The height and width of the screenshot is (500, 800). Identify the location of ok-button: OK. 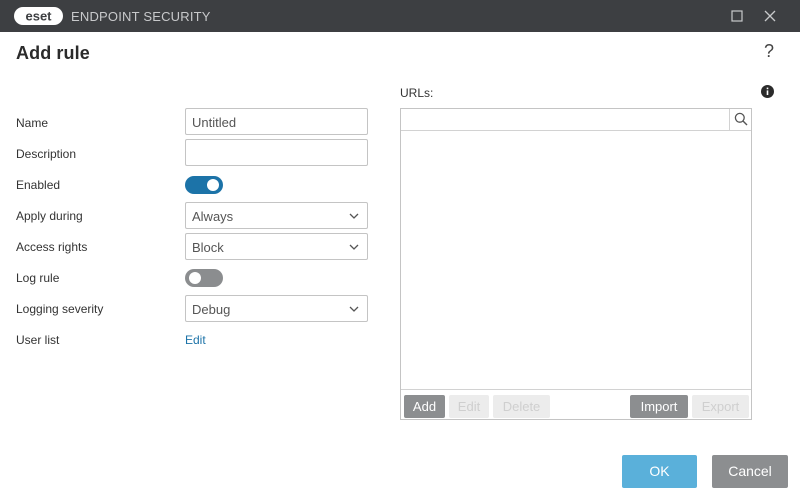
(659, 471).